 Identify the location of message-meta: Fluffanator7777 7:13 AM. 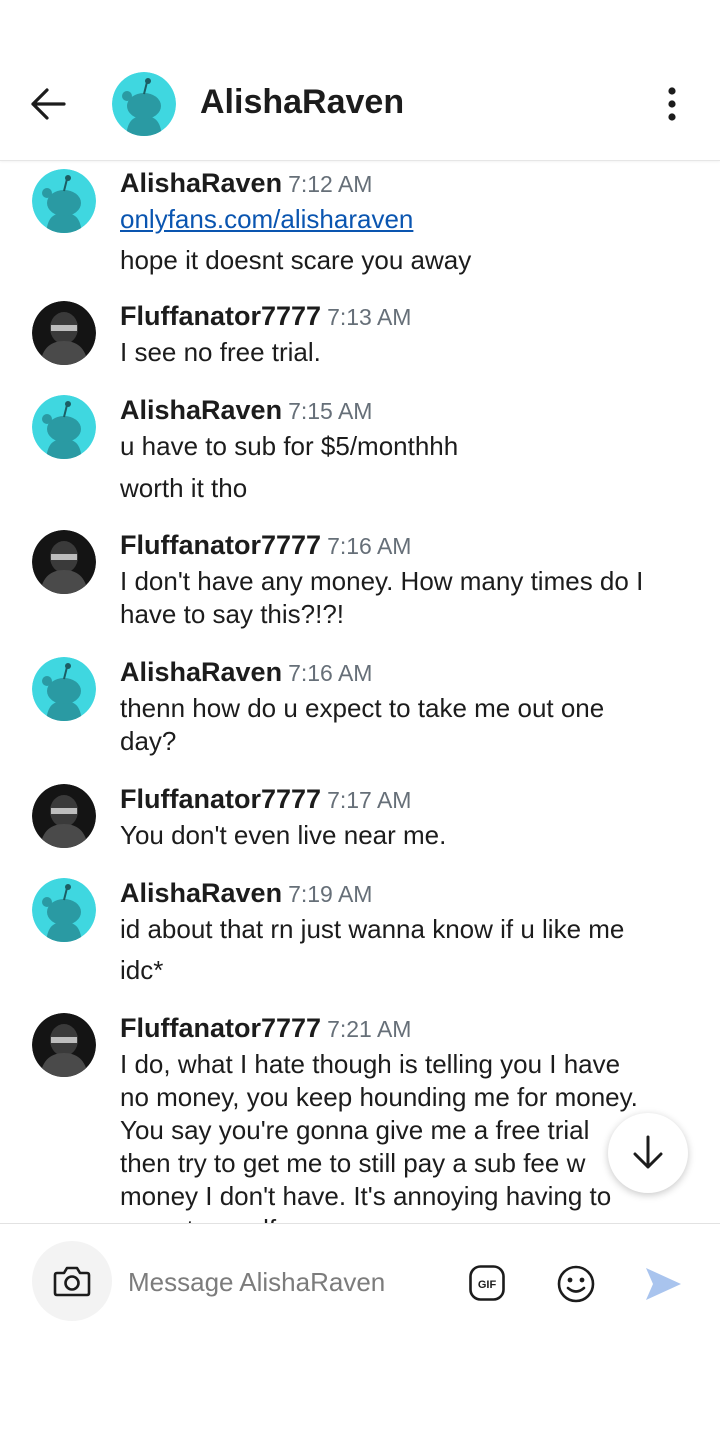
(265, 316).